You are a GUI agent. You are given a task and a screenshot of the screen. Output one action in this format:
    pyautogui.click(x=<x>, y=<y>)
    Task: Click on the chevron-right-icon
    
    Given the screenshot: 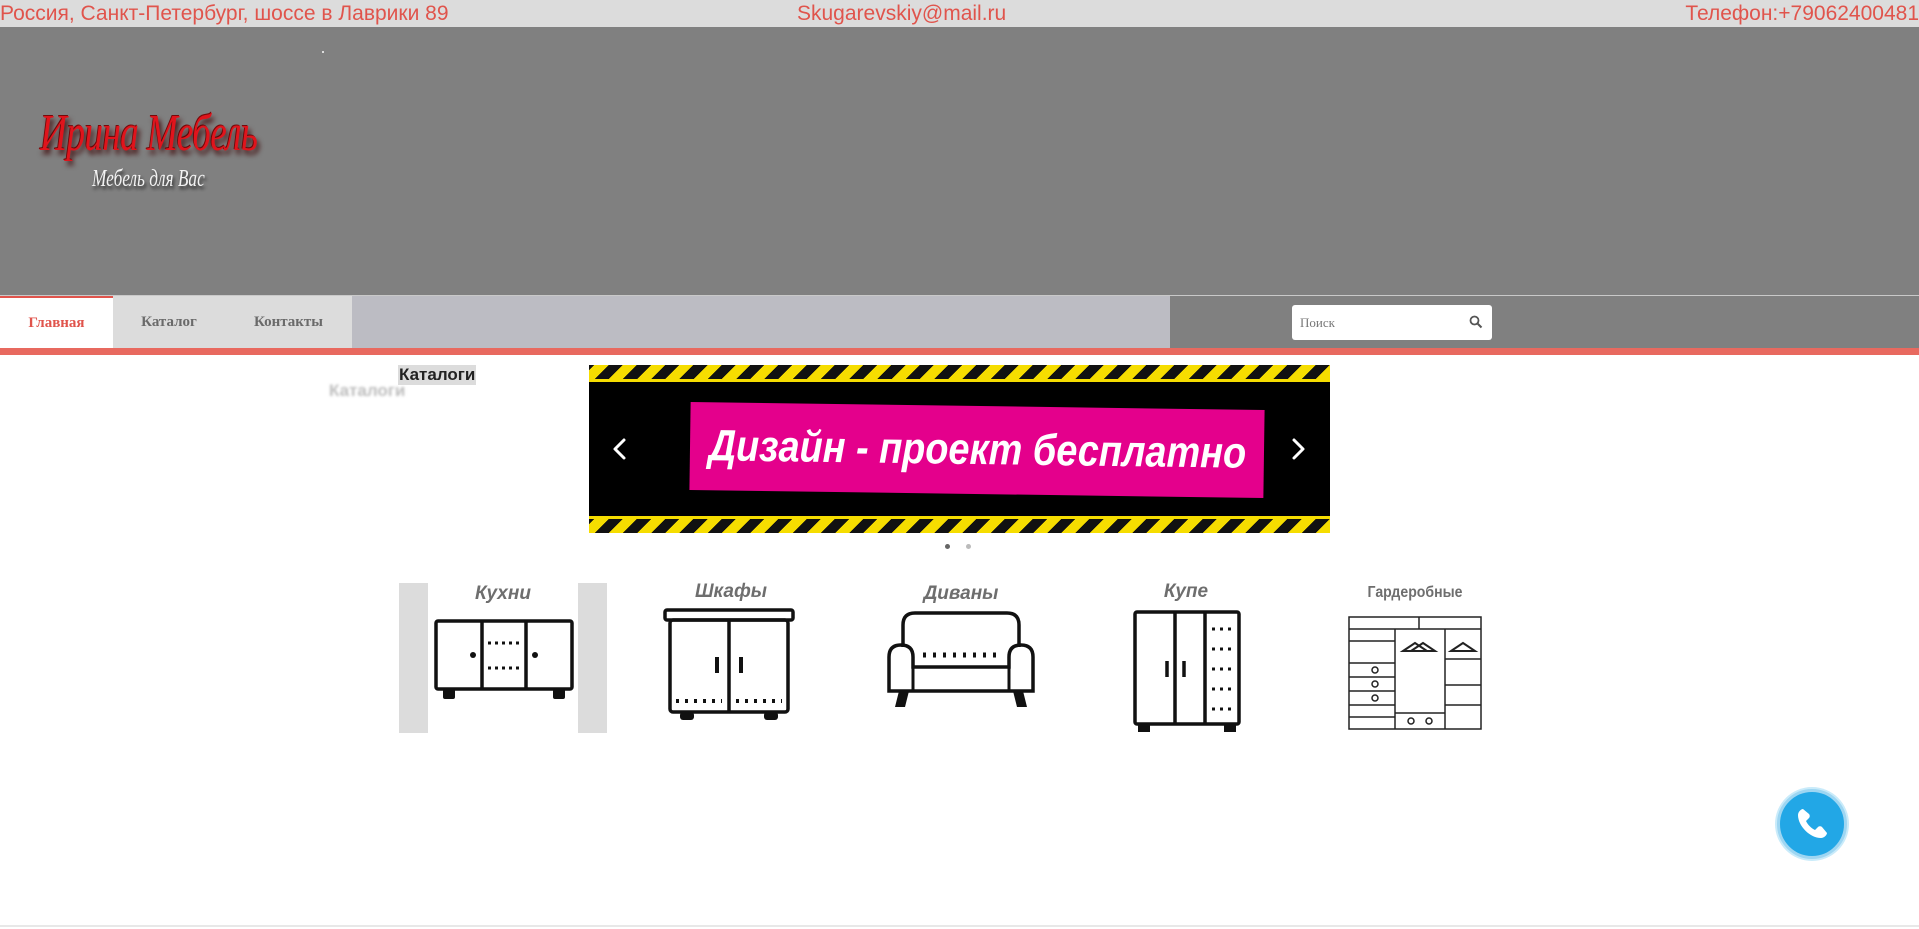 What is the action you would take?
    pyautogui.click(x=1298, y=449)
    